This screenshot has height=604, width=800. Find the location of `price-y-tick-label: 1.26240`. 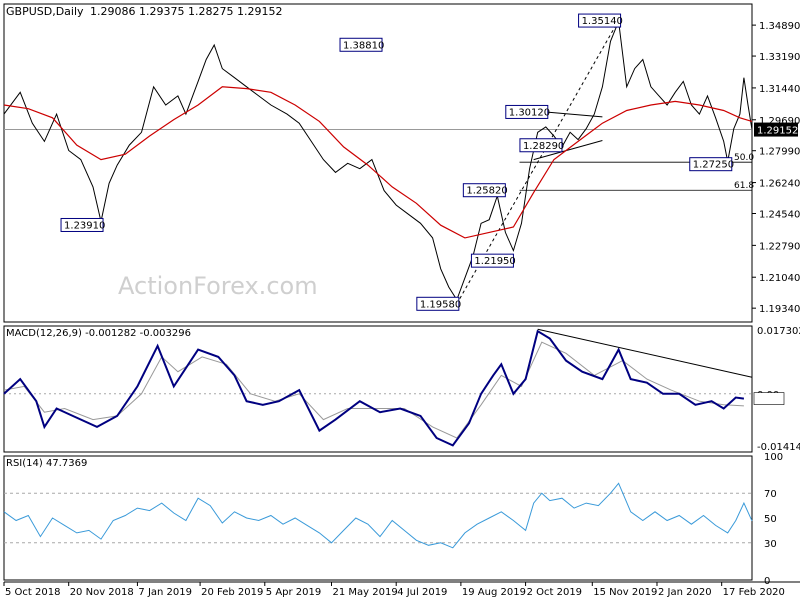

price-y-tick-label: 1.26240 is located at coordinates (779, 184).